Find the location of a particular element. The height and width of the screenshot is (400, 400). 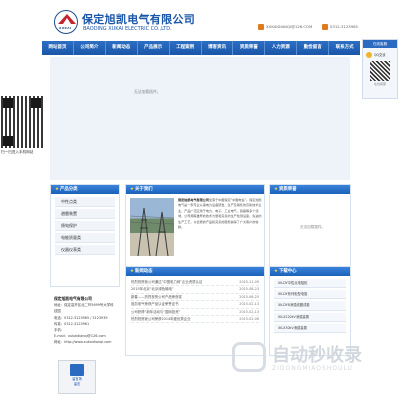

news-header: ★新闻动态 is located at coordinates (195, 271).